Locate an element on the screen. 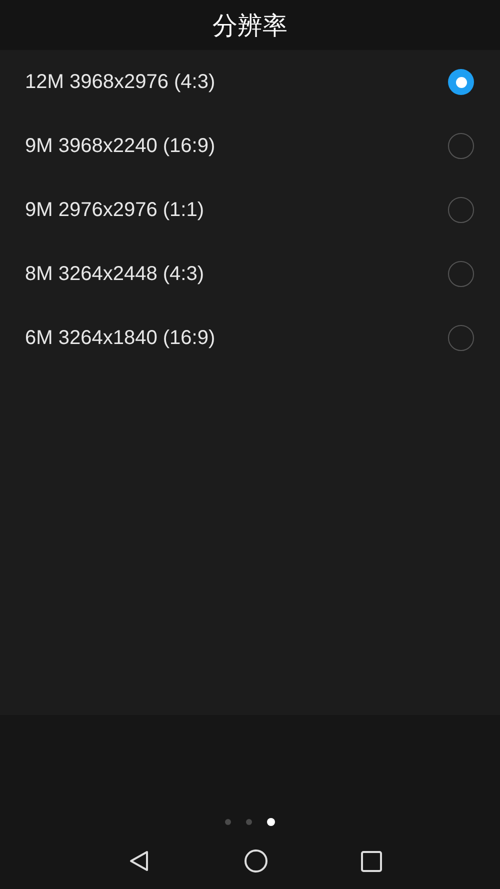 The image size is (500, 889). resolution-option: 9M 2976x2976 (1:1) is located at coordinates (250, 210).